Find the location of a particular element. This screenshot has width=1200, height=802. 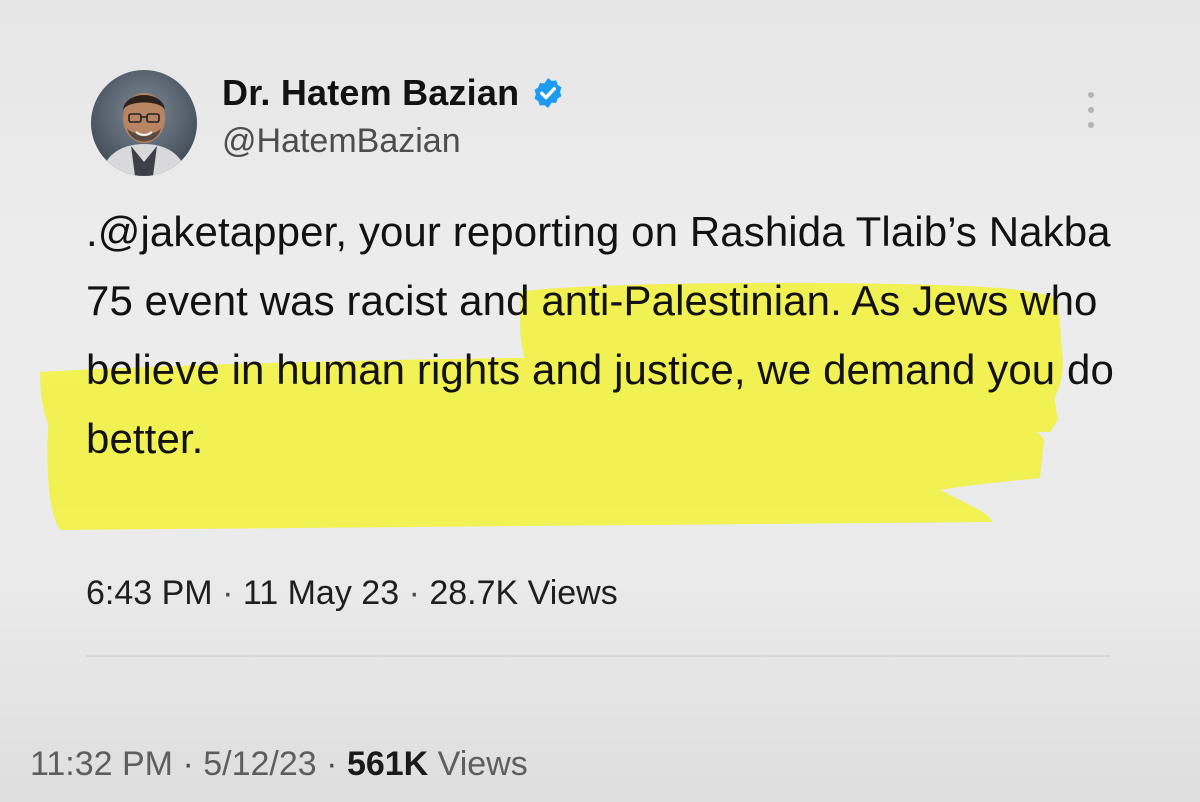

avatar is located at coordinates (144, 123).